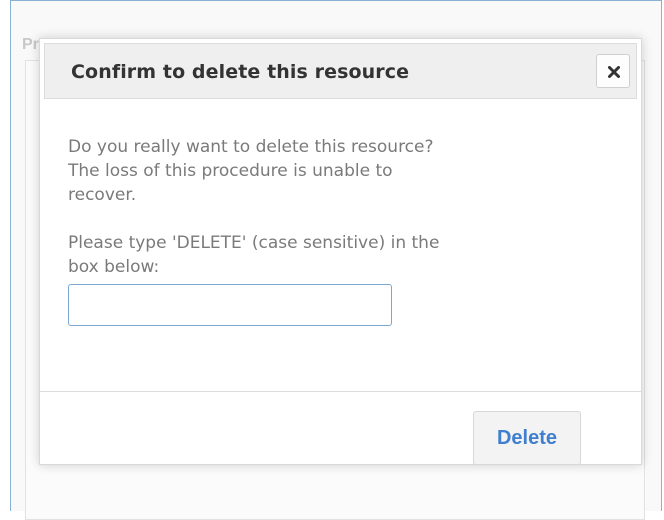 Image resolution: width=664 pixels, height=520 pixels. Describe the element at coordinates (240, 72) in the screenshot. I see `dialog-title: Confirm to delete this resource` at that location.